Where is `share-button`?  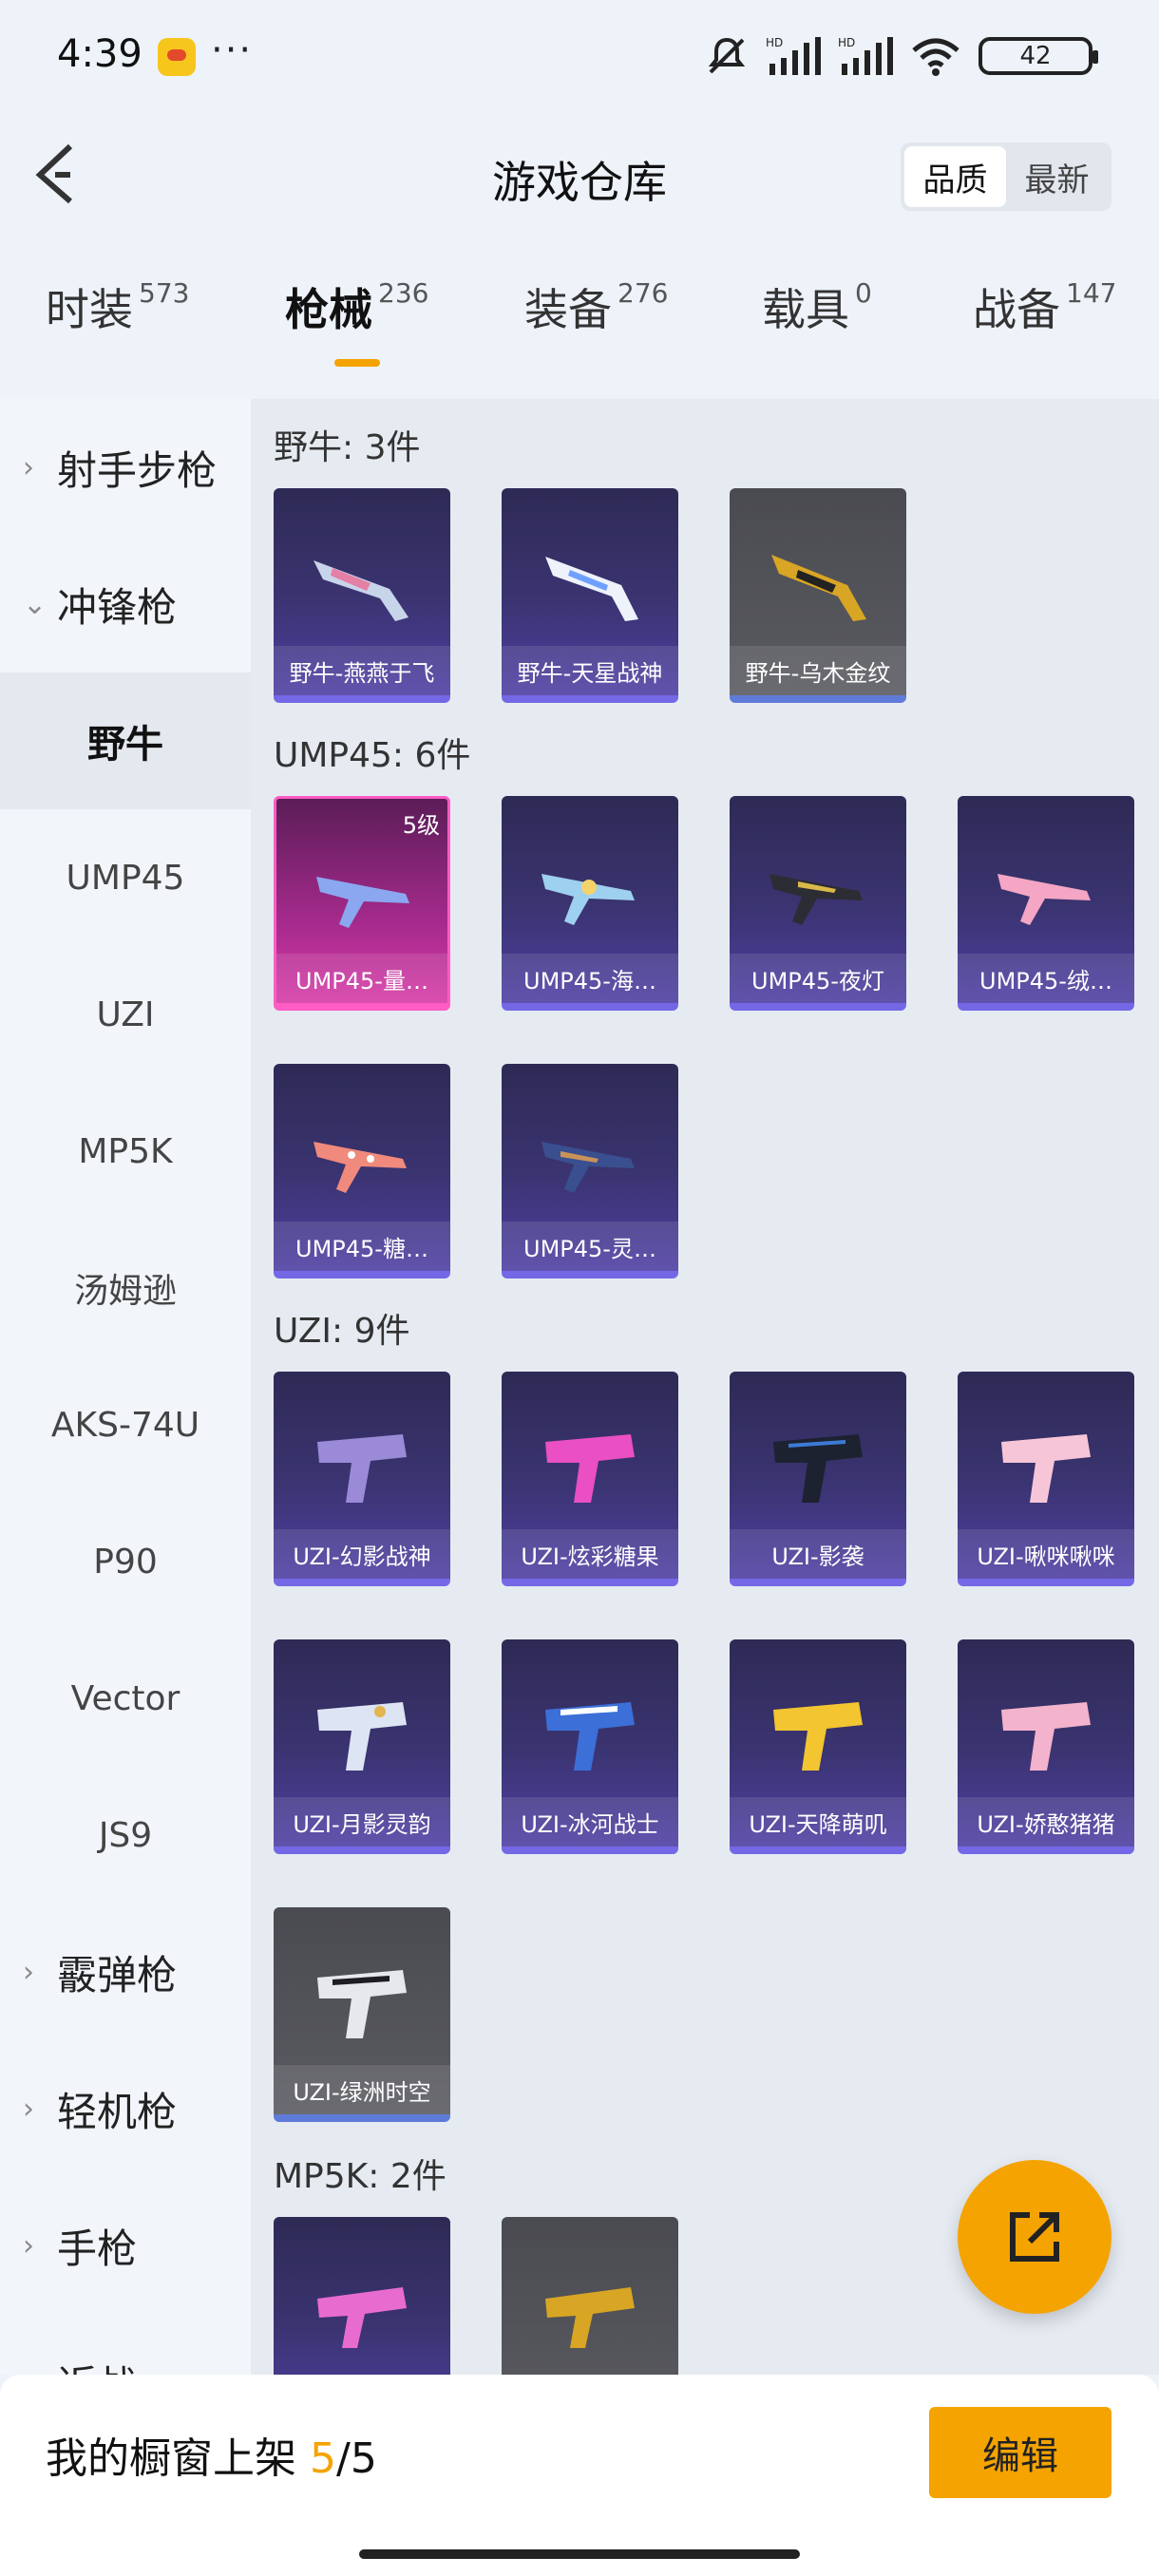 share-button is located at coordinates (1035, 2237).